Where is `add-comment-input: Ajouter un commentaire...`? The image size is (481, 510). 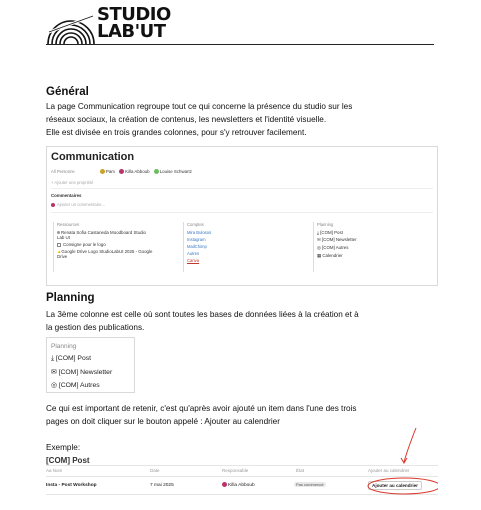 add-comment-input: Ajouter un commentaire... is located at coordinates (78, 204).